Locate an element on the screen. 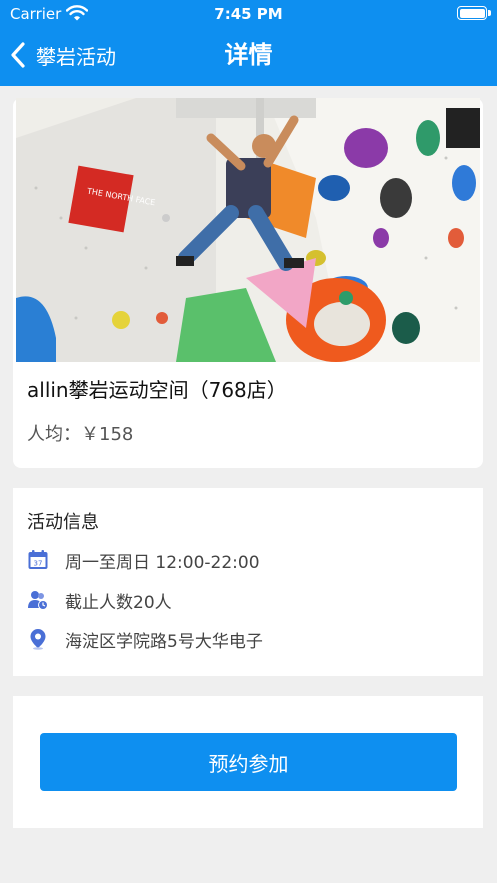  location-pin-icon is located at coordinates (38, 639).